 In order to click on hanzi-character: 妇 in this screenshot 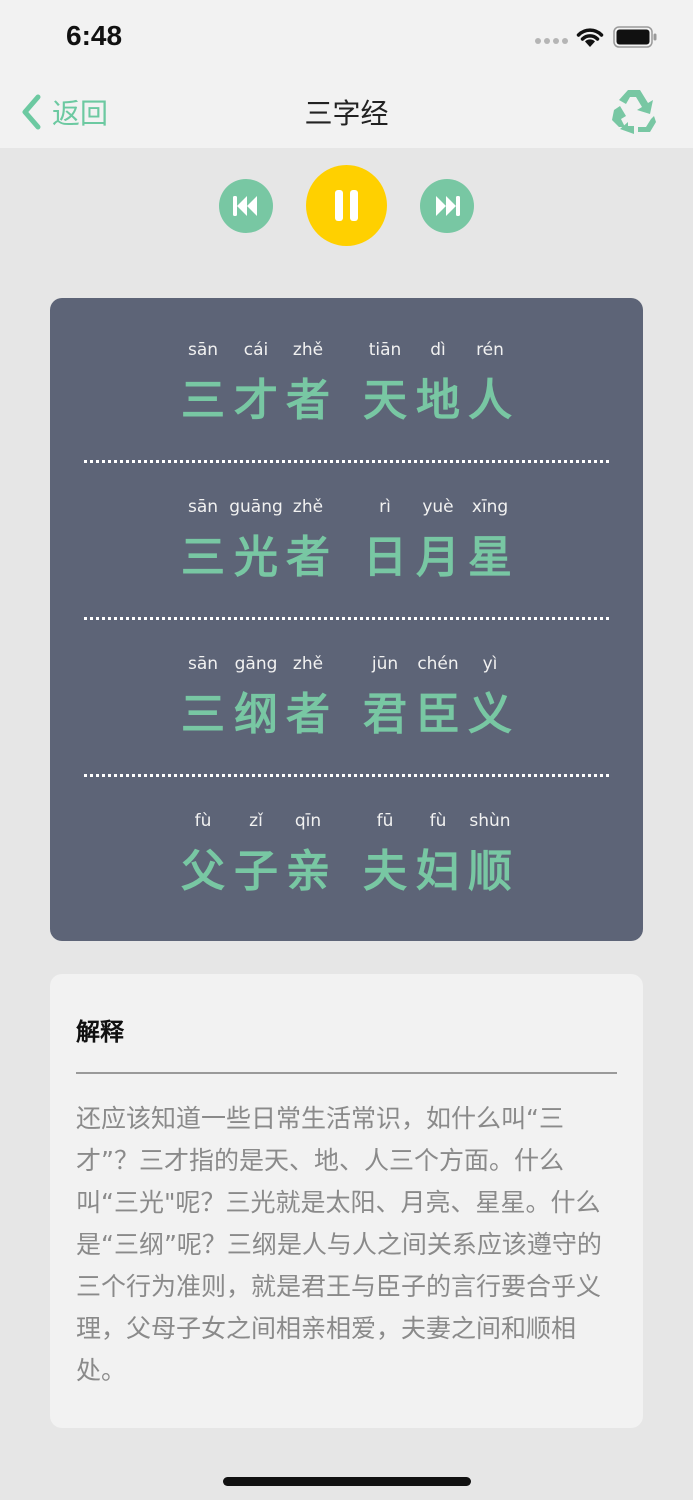, I will do `click(438, 871)`.